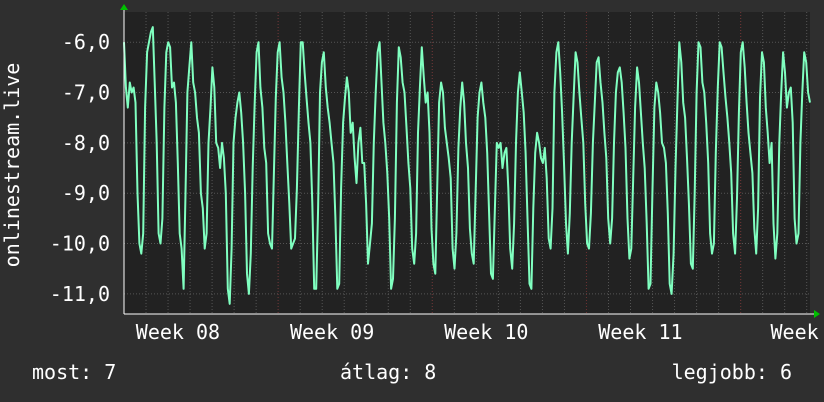 The width and height of the screenshot is (824, 402). What do you see at coordinates (86, 143) in the screenshot?
I see `y-tick-label: -8,0` at bounding box center [86, 143].